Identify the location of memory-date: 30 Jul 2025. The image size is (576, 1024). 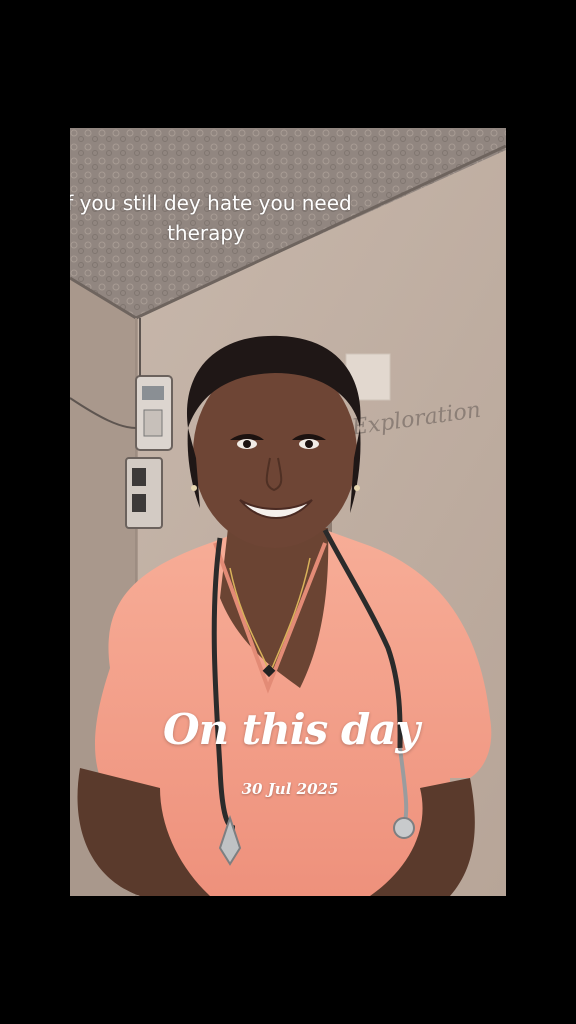
(290, 789).